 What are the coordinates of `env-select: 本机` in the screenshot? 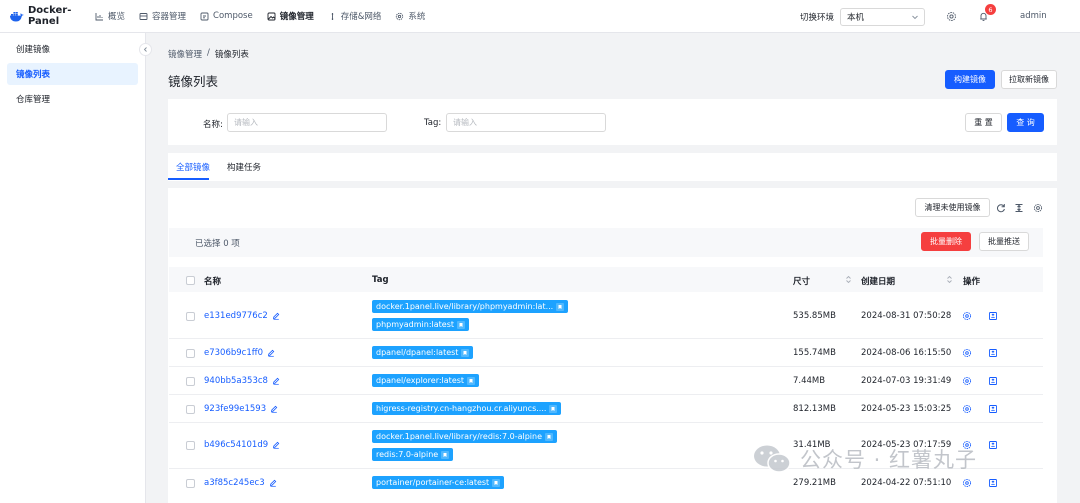 It's located at (882, 17).